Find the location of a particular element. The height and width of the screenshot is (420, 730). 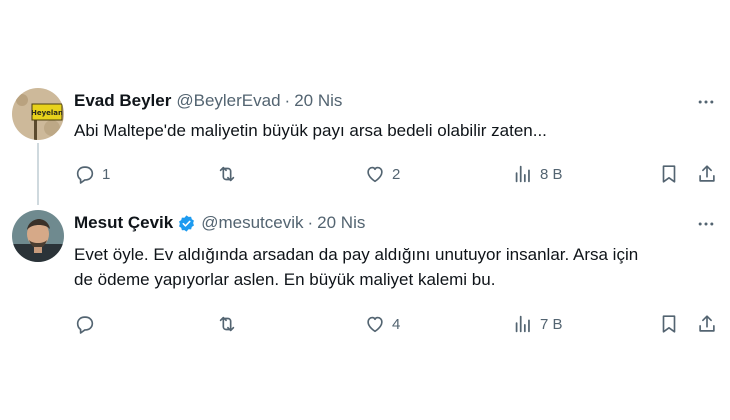

author-name: Evad Beyler is located at coordinates (122, 101).